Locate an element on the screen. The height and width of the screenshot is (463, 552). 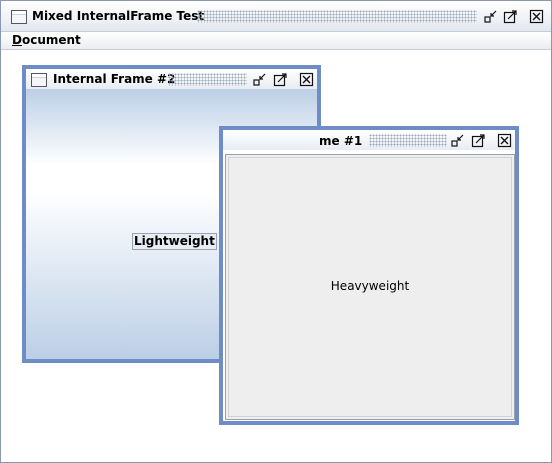
frame2-close-button is located at coordinates (306, 79).